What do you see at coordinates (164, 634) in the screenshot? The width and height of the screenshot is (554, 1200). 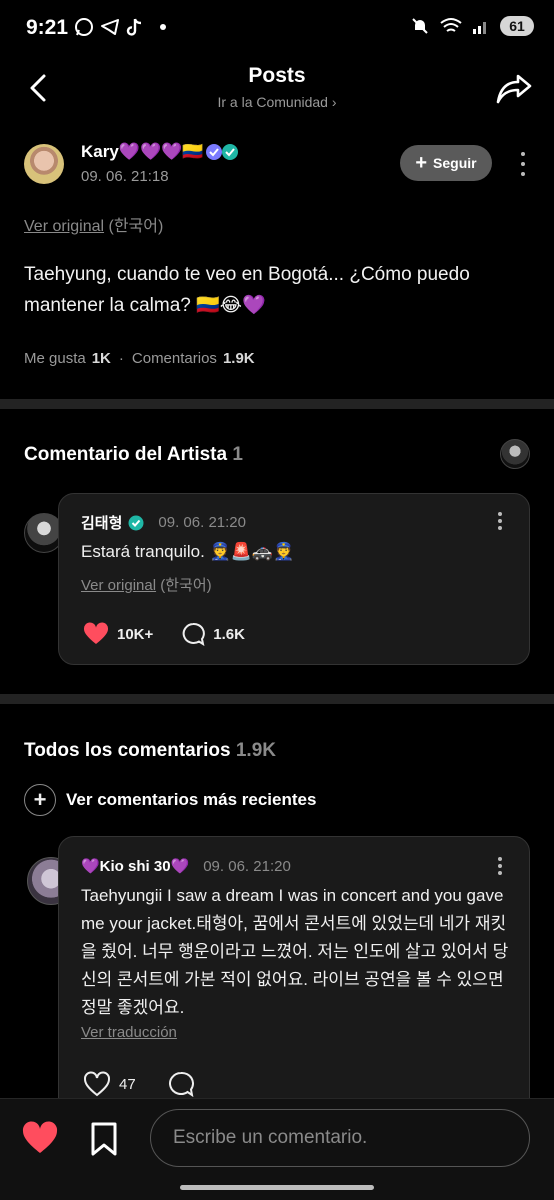 I see `artist-comment-actions: 10K+ 1.6K` at bounding box center [164, 634].